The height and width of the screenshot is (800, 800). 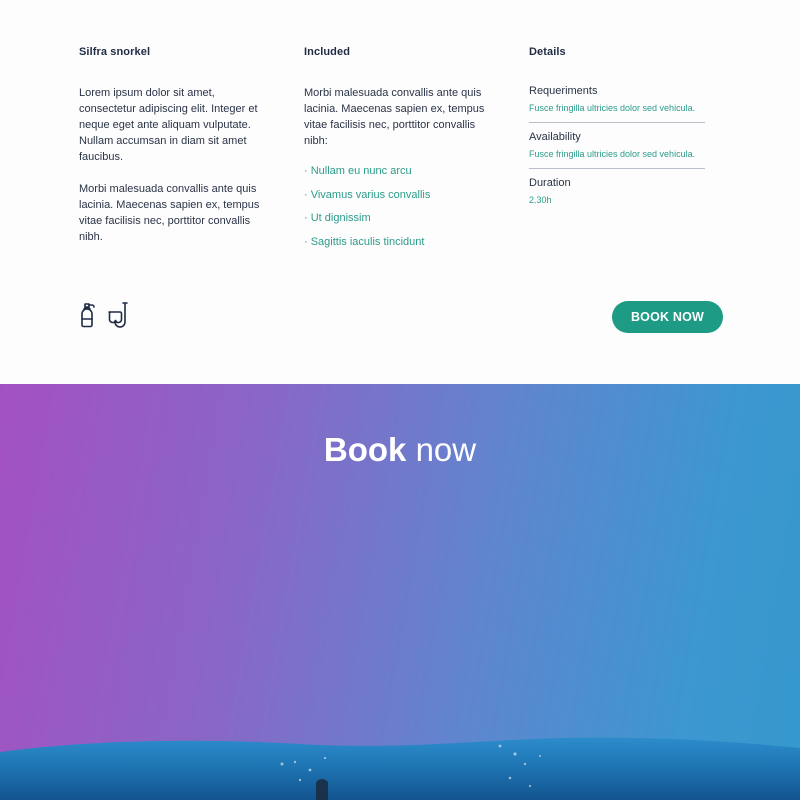 I want to click on included-item: · Sagittis iaculis tincidunt, so click(x=364, y=241).